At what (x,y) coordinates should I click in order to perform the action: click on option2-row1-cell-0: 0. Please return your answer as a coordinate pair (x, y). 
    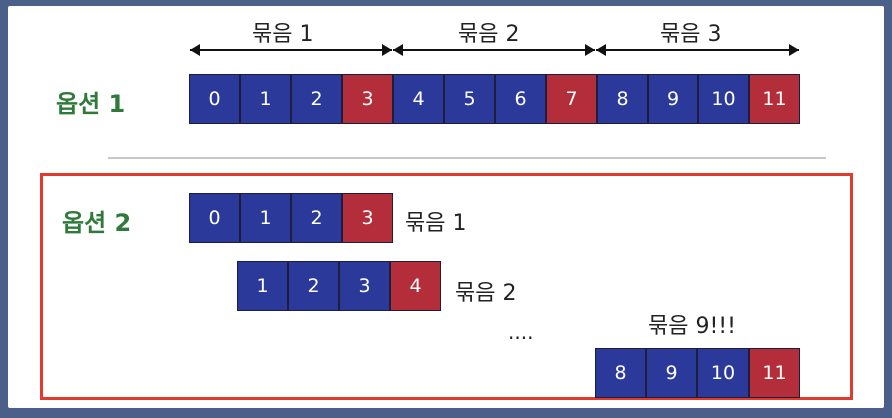
    Looking at the image, I should click on (214, 218).